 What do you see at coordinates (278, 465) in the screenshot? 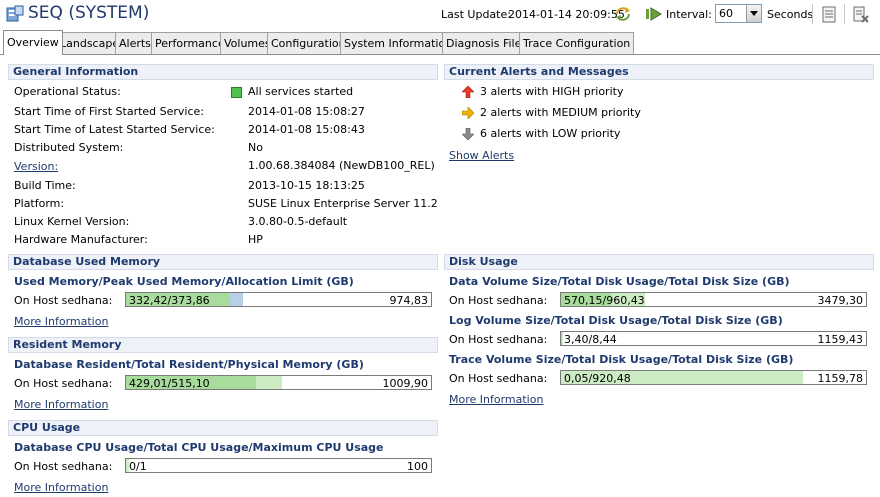
I see `cpu-usage-bar: 0/1 100` at bounding box center [278, 465].